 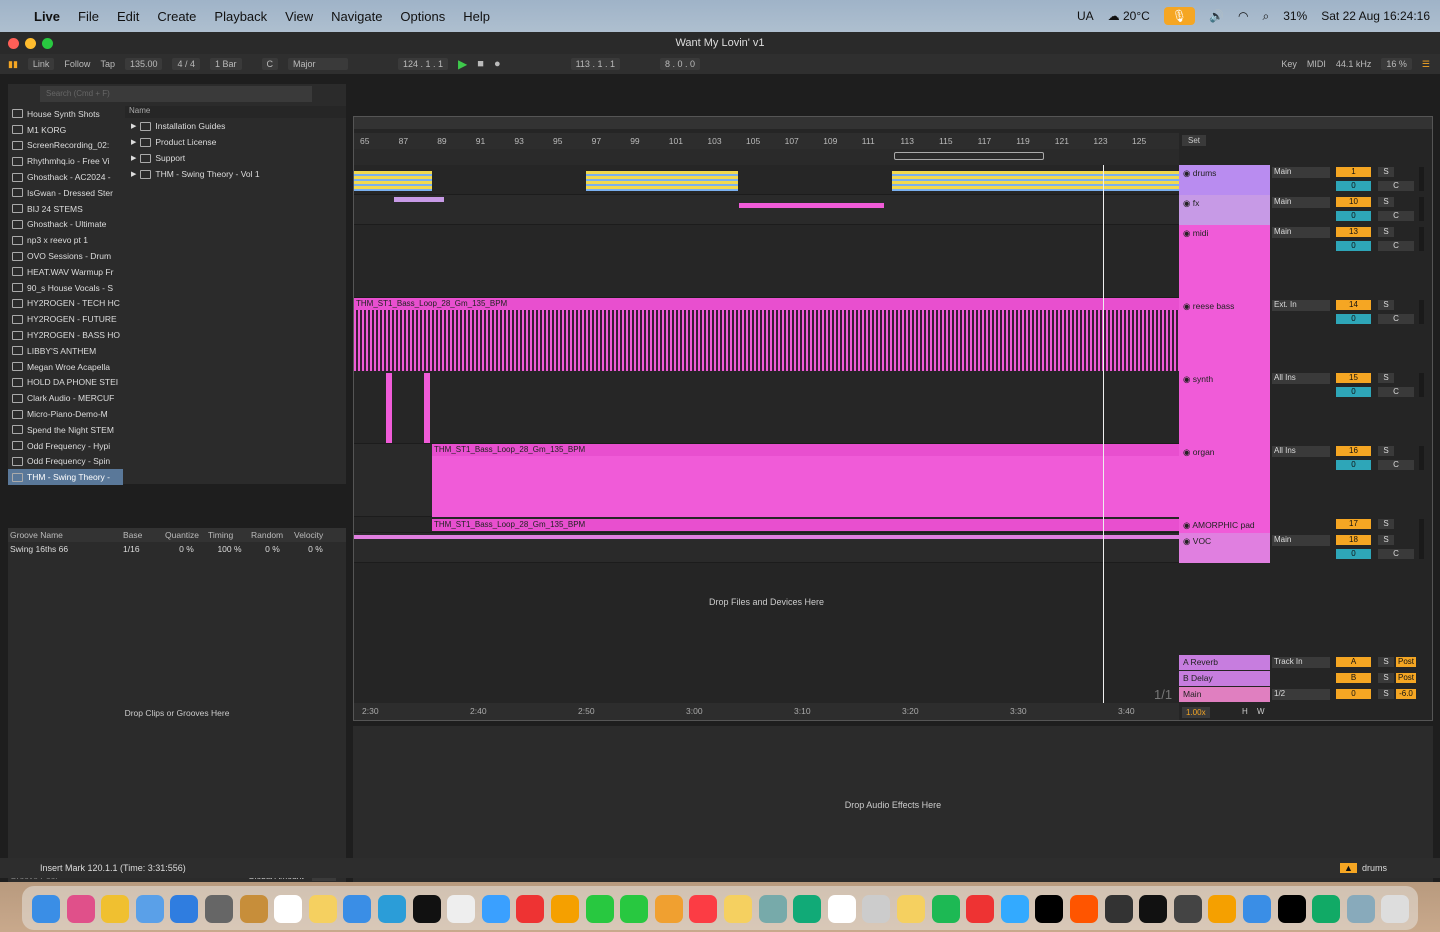 I want to click on h-button: H, so click(x=1245, y=711).